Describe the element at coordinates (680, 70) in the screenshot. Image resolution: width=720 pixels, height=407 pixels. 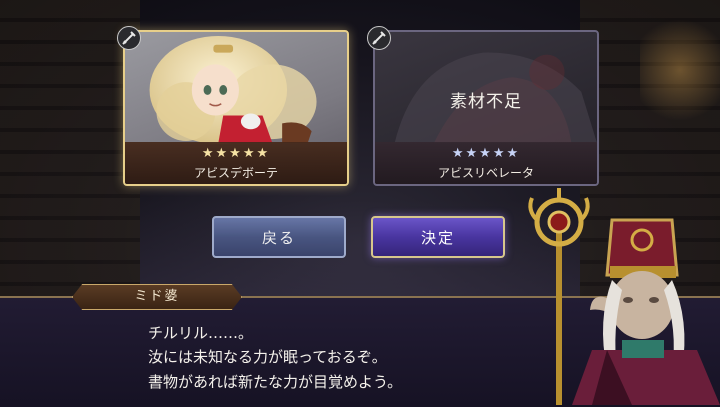
I see `background-lamp-glow` at that location.